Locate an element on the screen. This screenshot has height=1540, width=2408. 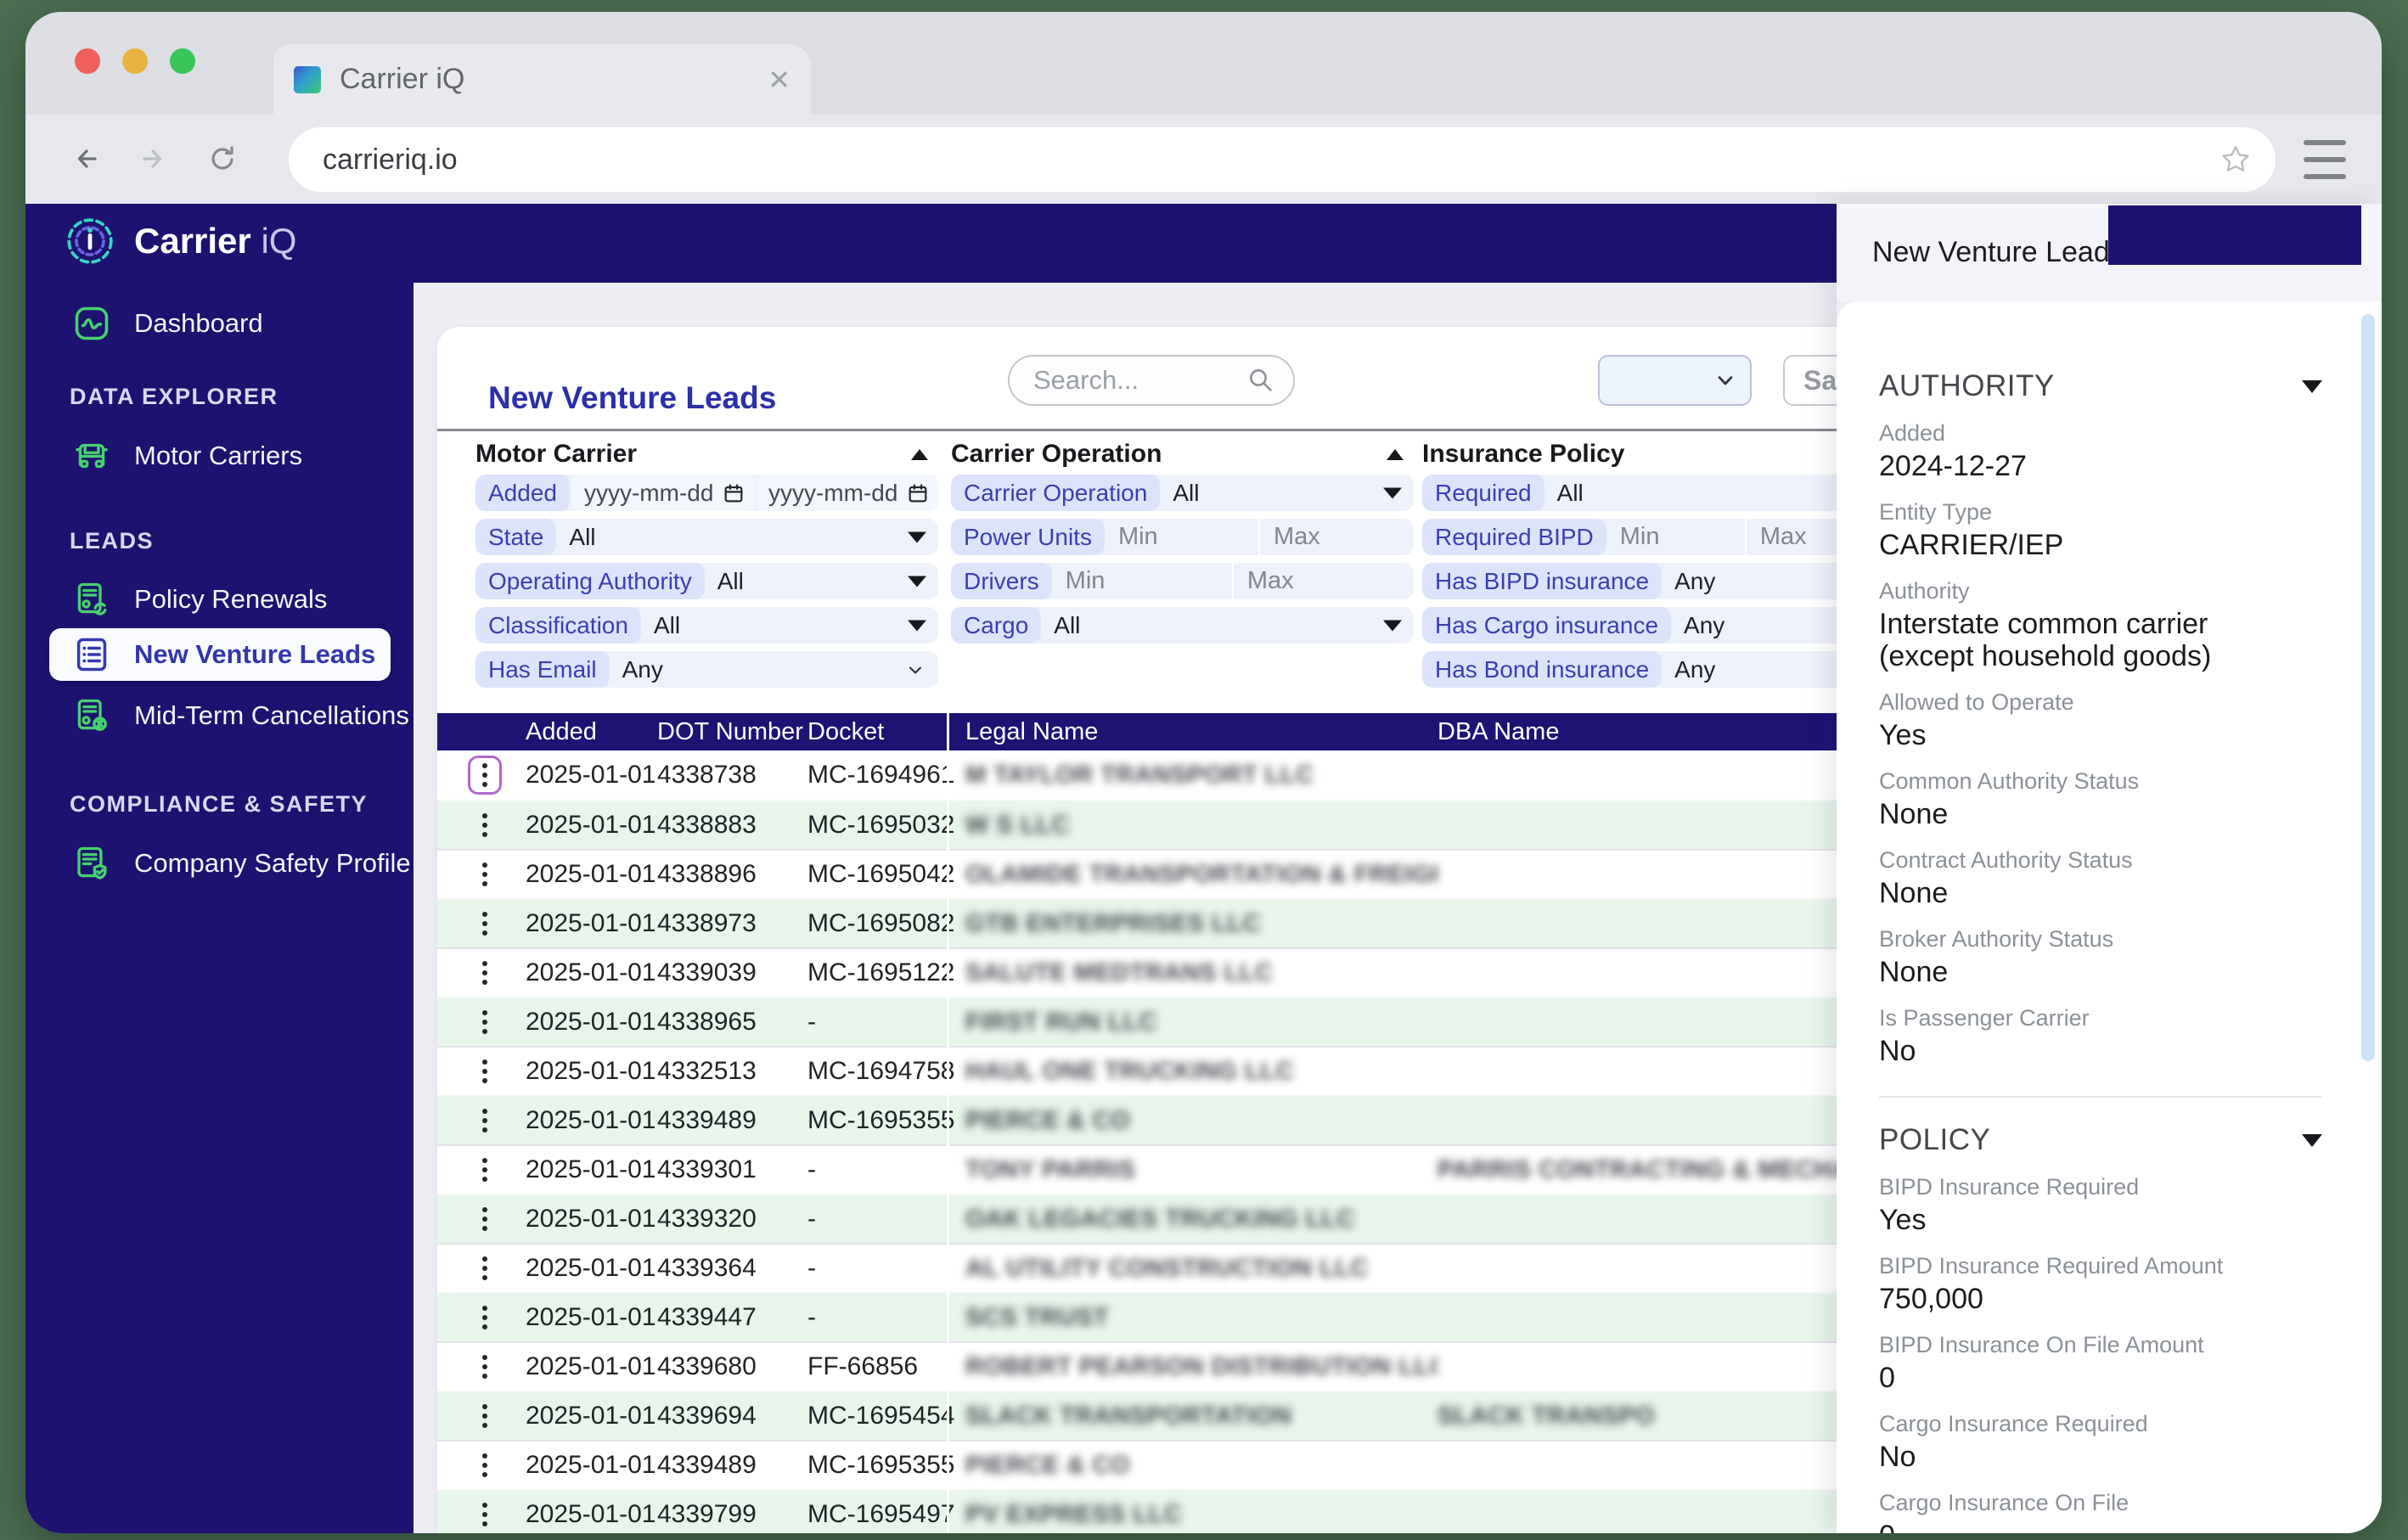
cell-docket: MC-1695454 is located at coordinates (881, 1416).